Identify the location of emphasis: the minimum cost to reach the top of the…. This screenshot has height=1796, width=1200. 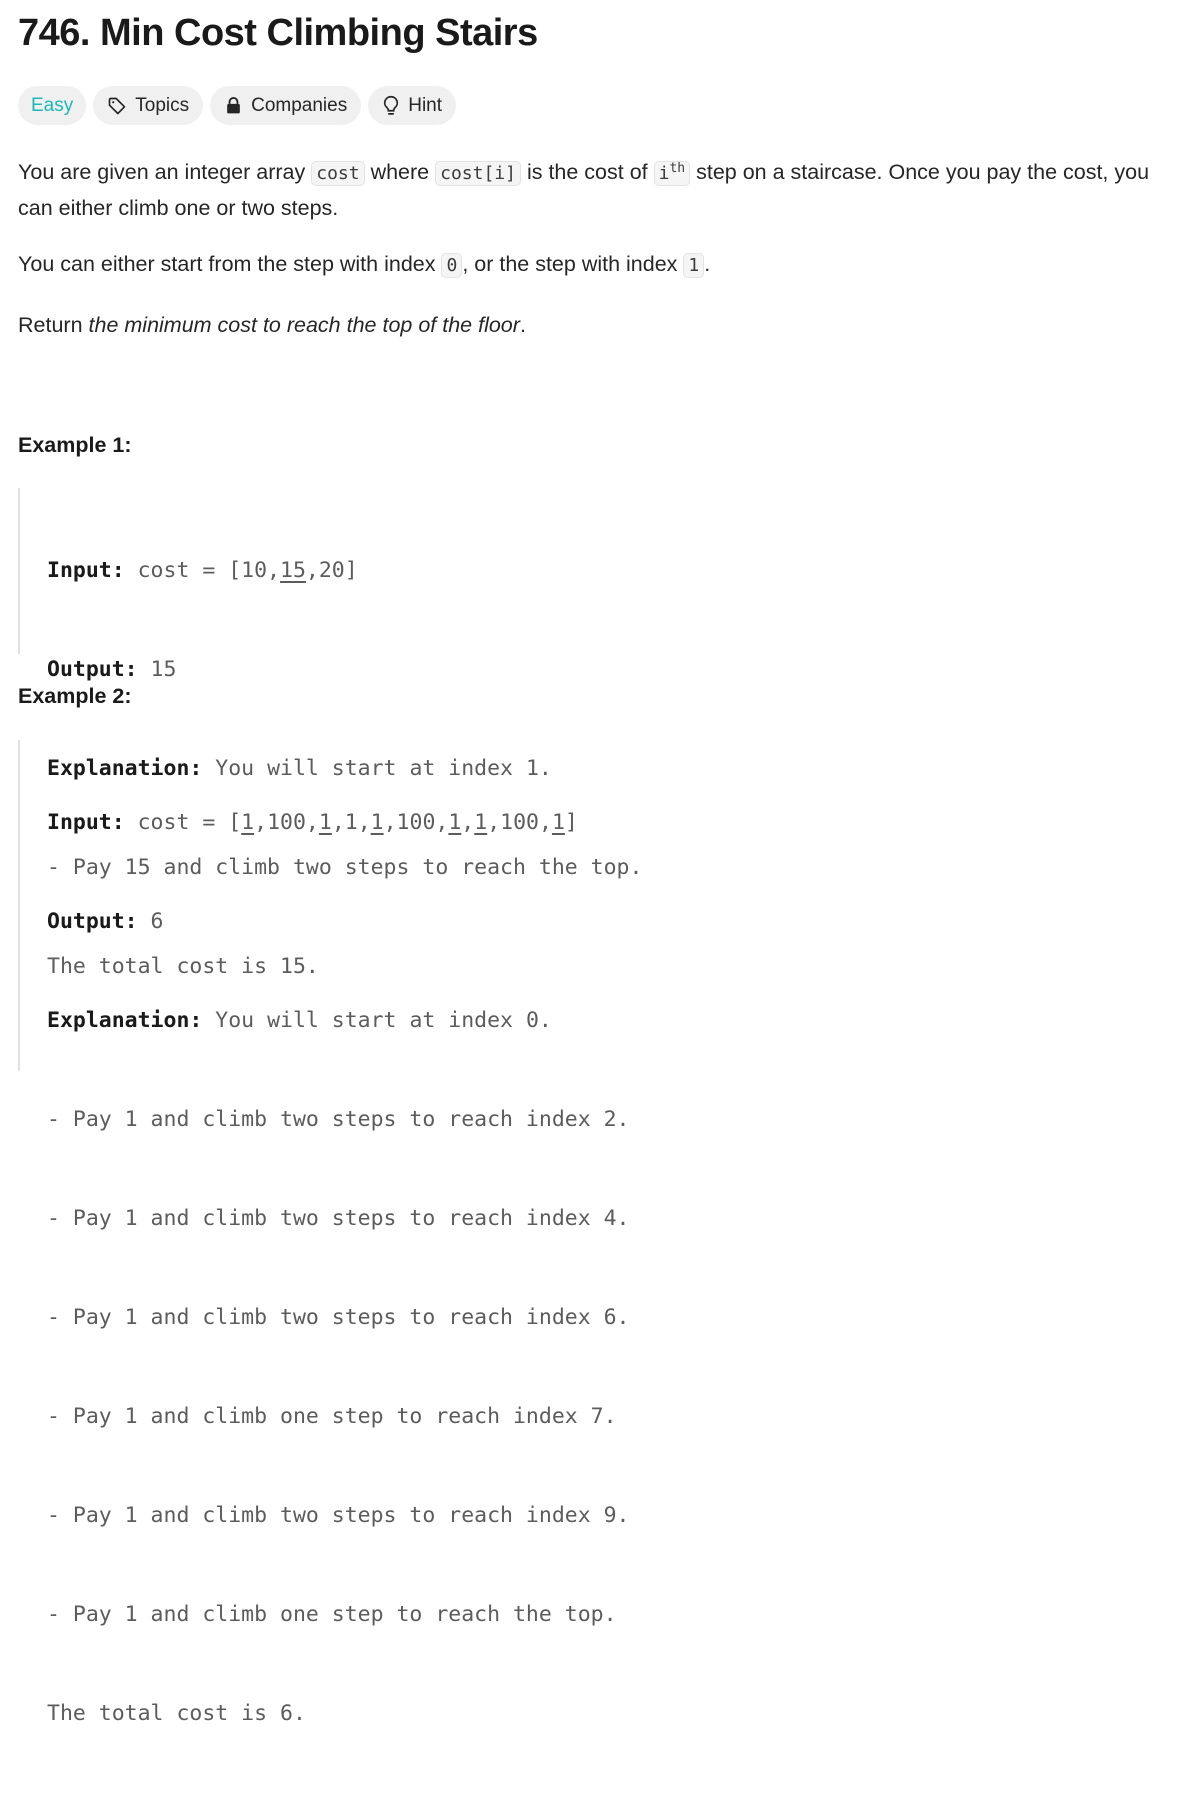
(304, 325).